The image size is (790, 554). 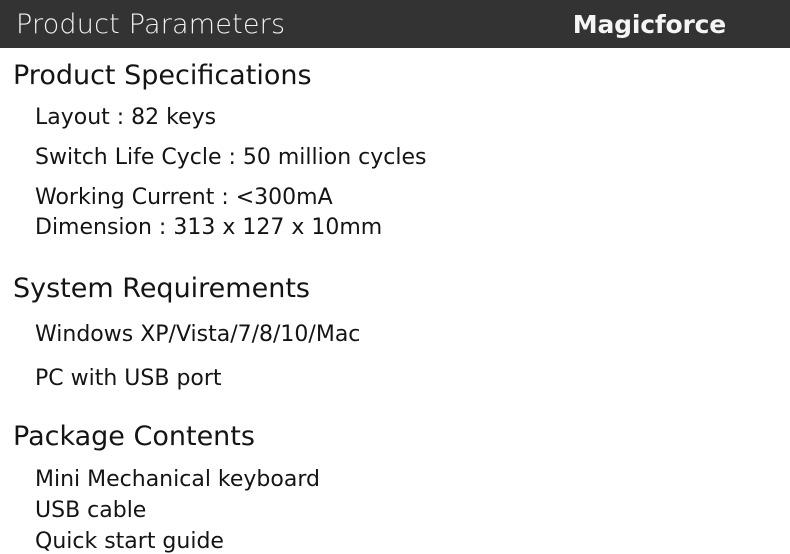 I want to click on list-item: Working Current : <300mA, so click(x=184, y=197).